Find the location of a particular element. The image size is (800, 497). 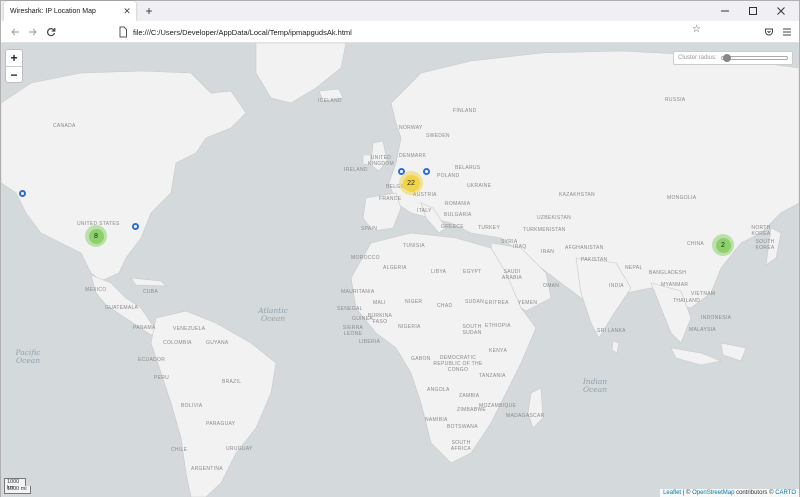

cluster-count: 2 is located at coordinates (723, 245).